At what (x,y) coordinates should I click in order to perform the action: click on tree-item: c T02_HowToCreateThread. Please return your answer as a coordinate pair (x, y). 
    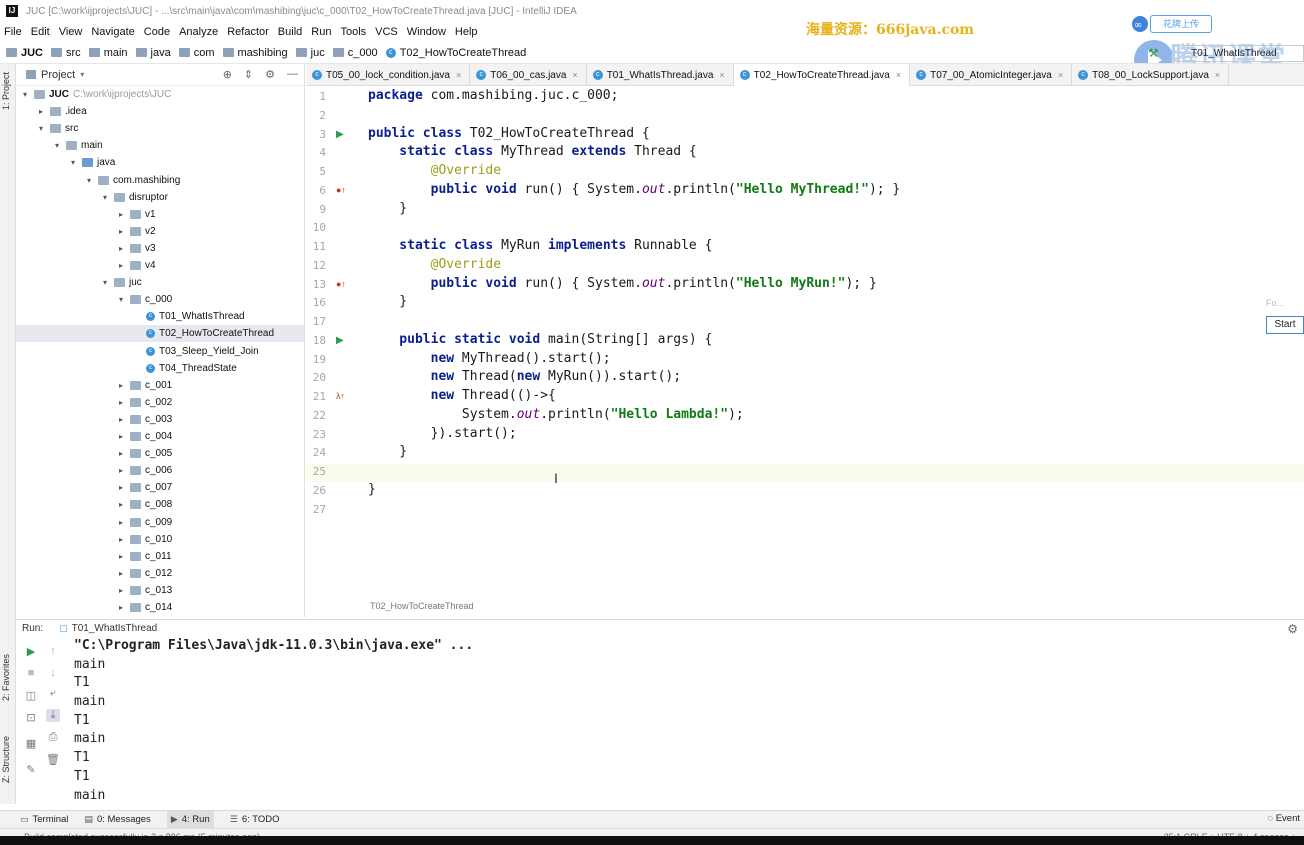
    Looking at the image, I should click on (160, 334).